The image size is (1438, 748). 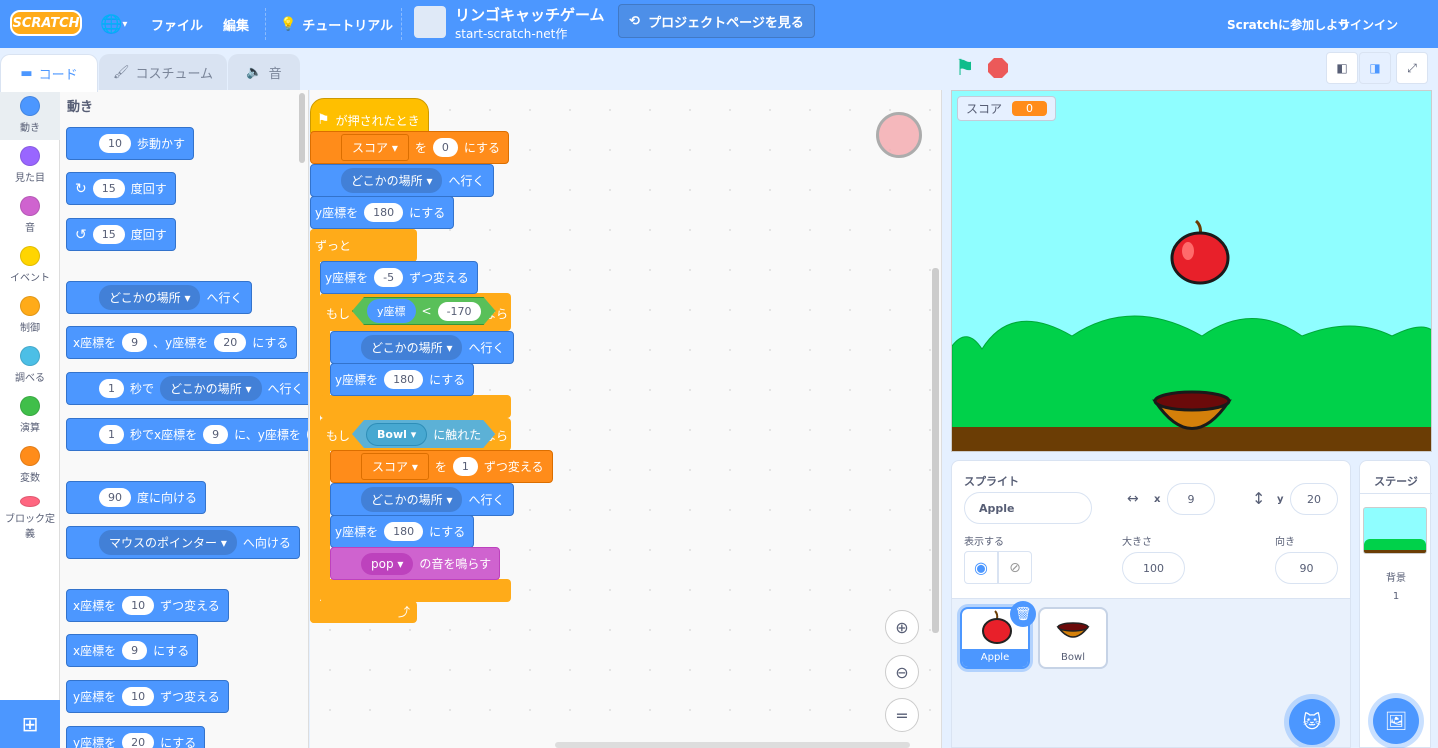 I want to click on dropdown: Bowl ▾, so click(x=396, y=434).